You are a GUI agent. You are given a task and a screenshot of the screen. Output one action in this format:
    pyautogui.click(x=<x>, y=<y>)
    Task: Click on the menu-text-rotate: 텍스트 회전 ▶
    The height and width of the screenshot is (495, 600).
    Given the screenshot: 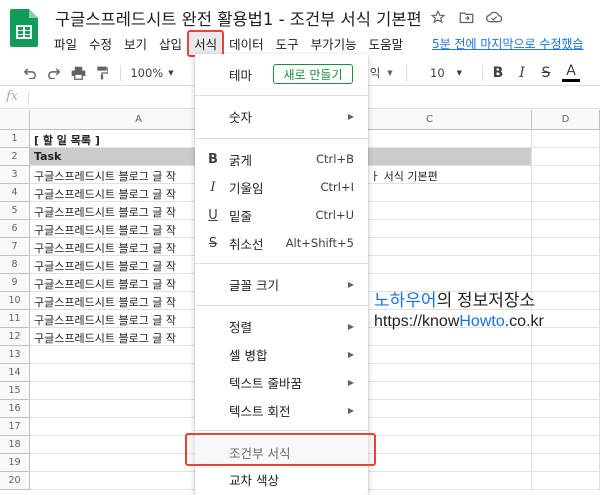 What is the action you would take?
    pyautogui.click(x=281, y=410)
    